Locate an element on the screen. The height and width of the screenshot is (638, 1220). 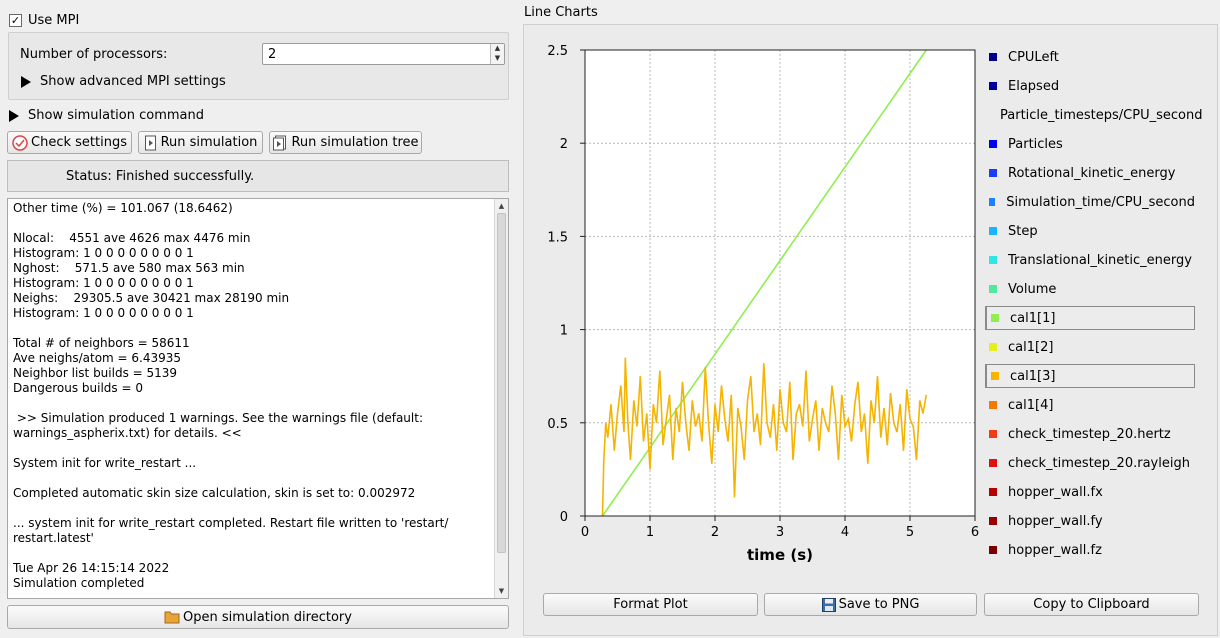
y-tick-label: 0 is located at coordinates (564, 517).